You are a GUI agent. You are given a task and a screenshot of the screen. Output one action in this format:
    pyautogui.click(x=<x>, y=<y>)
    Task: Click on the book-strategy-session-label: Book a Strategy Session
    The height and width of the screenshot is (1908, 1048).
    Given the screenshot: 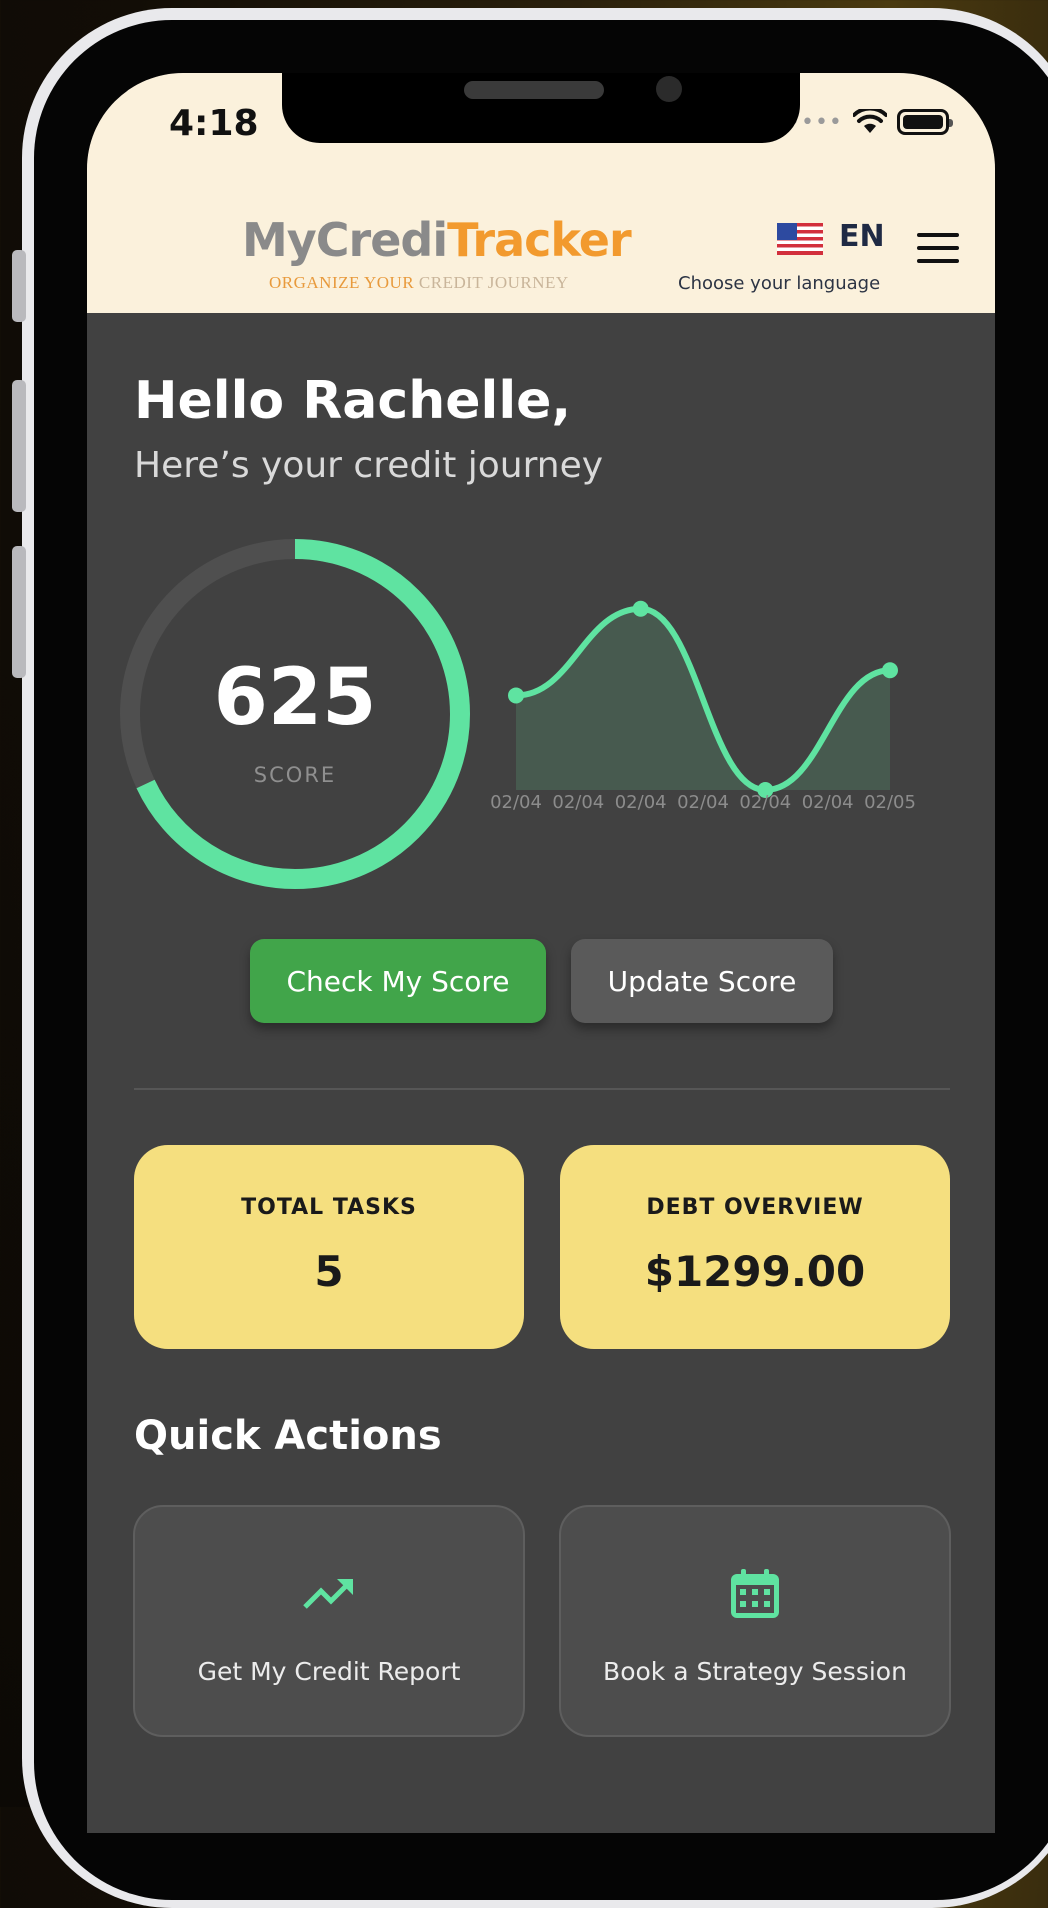 What is the action you would take?
    pyautogui.click(x=755, y=1671)
    